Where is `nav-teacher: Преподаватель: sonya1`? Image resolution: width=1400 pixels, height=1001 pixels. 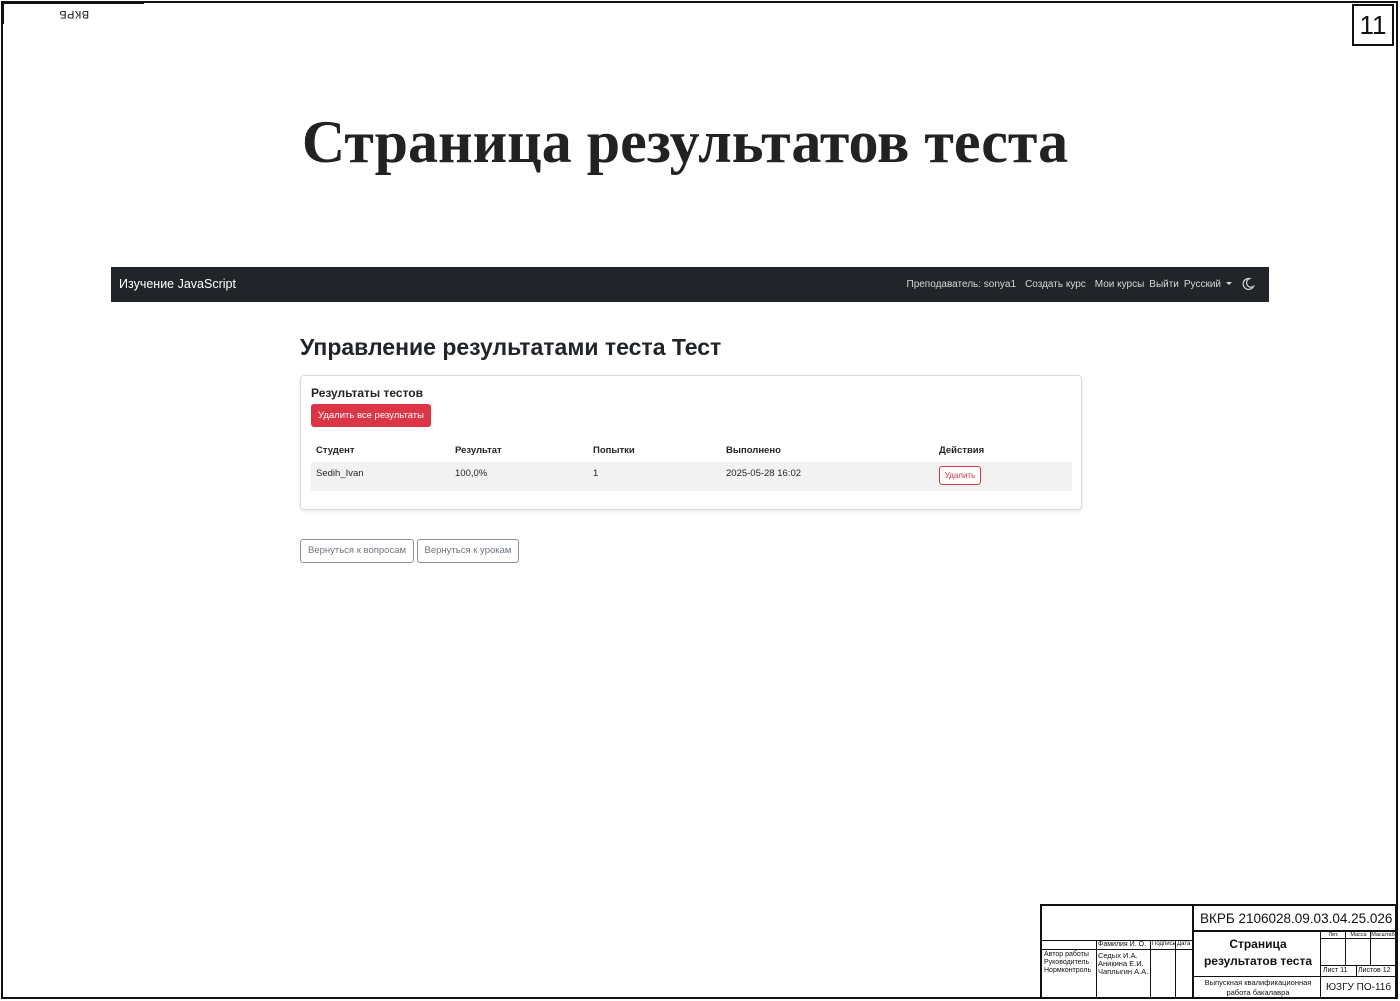 nav-teacher: Преподаватель: sonya1 is located at coordinates (962, 284).